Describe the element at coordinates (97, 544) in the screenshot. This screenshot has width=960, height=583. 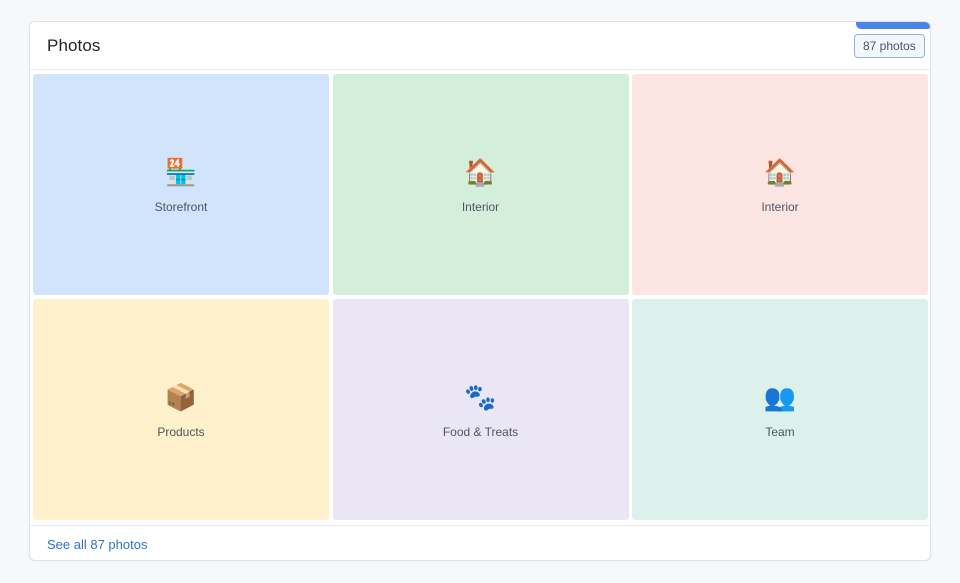
I see `see-all-photos-link: See all 87 photos` at that location.